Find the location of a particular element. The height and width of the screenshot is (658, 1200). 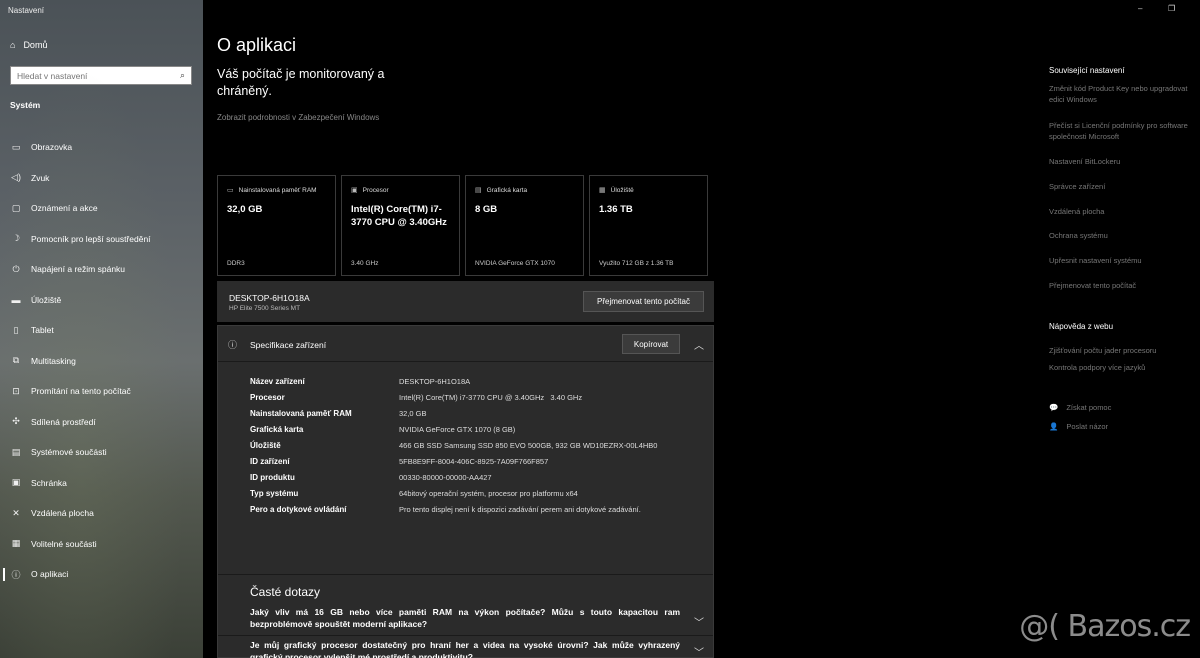

spec-key: Typ systému is located at coordinates (274, 493).